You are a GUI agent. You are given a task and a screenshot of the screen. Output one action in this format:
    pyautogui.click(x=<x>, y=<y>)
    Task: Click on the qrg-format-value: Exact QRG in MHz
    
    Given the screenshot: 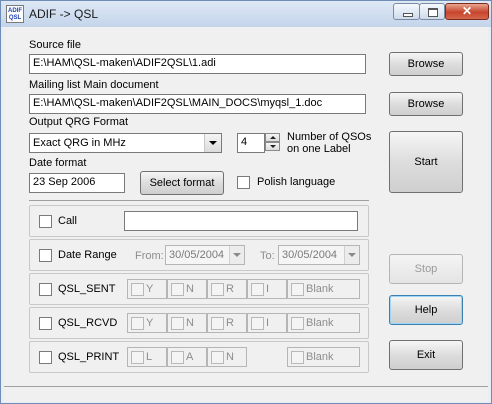 What is the action you would take?
    pyautogui.click(x=79, y=143)
    